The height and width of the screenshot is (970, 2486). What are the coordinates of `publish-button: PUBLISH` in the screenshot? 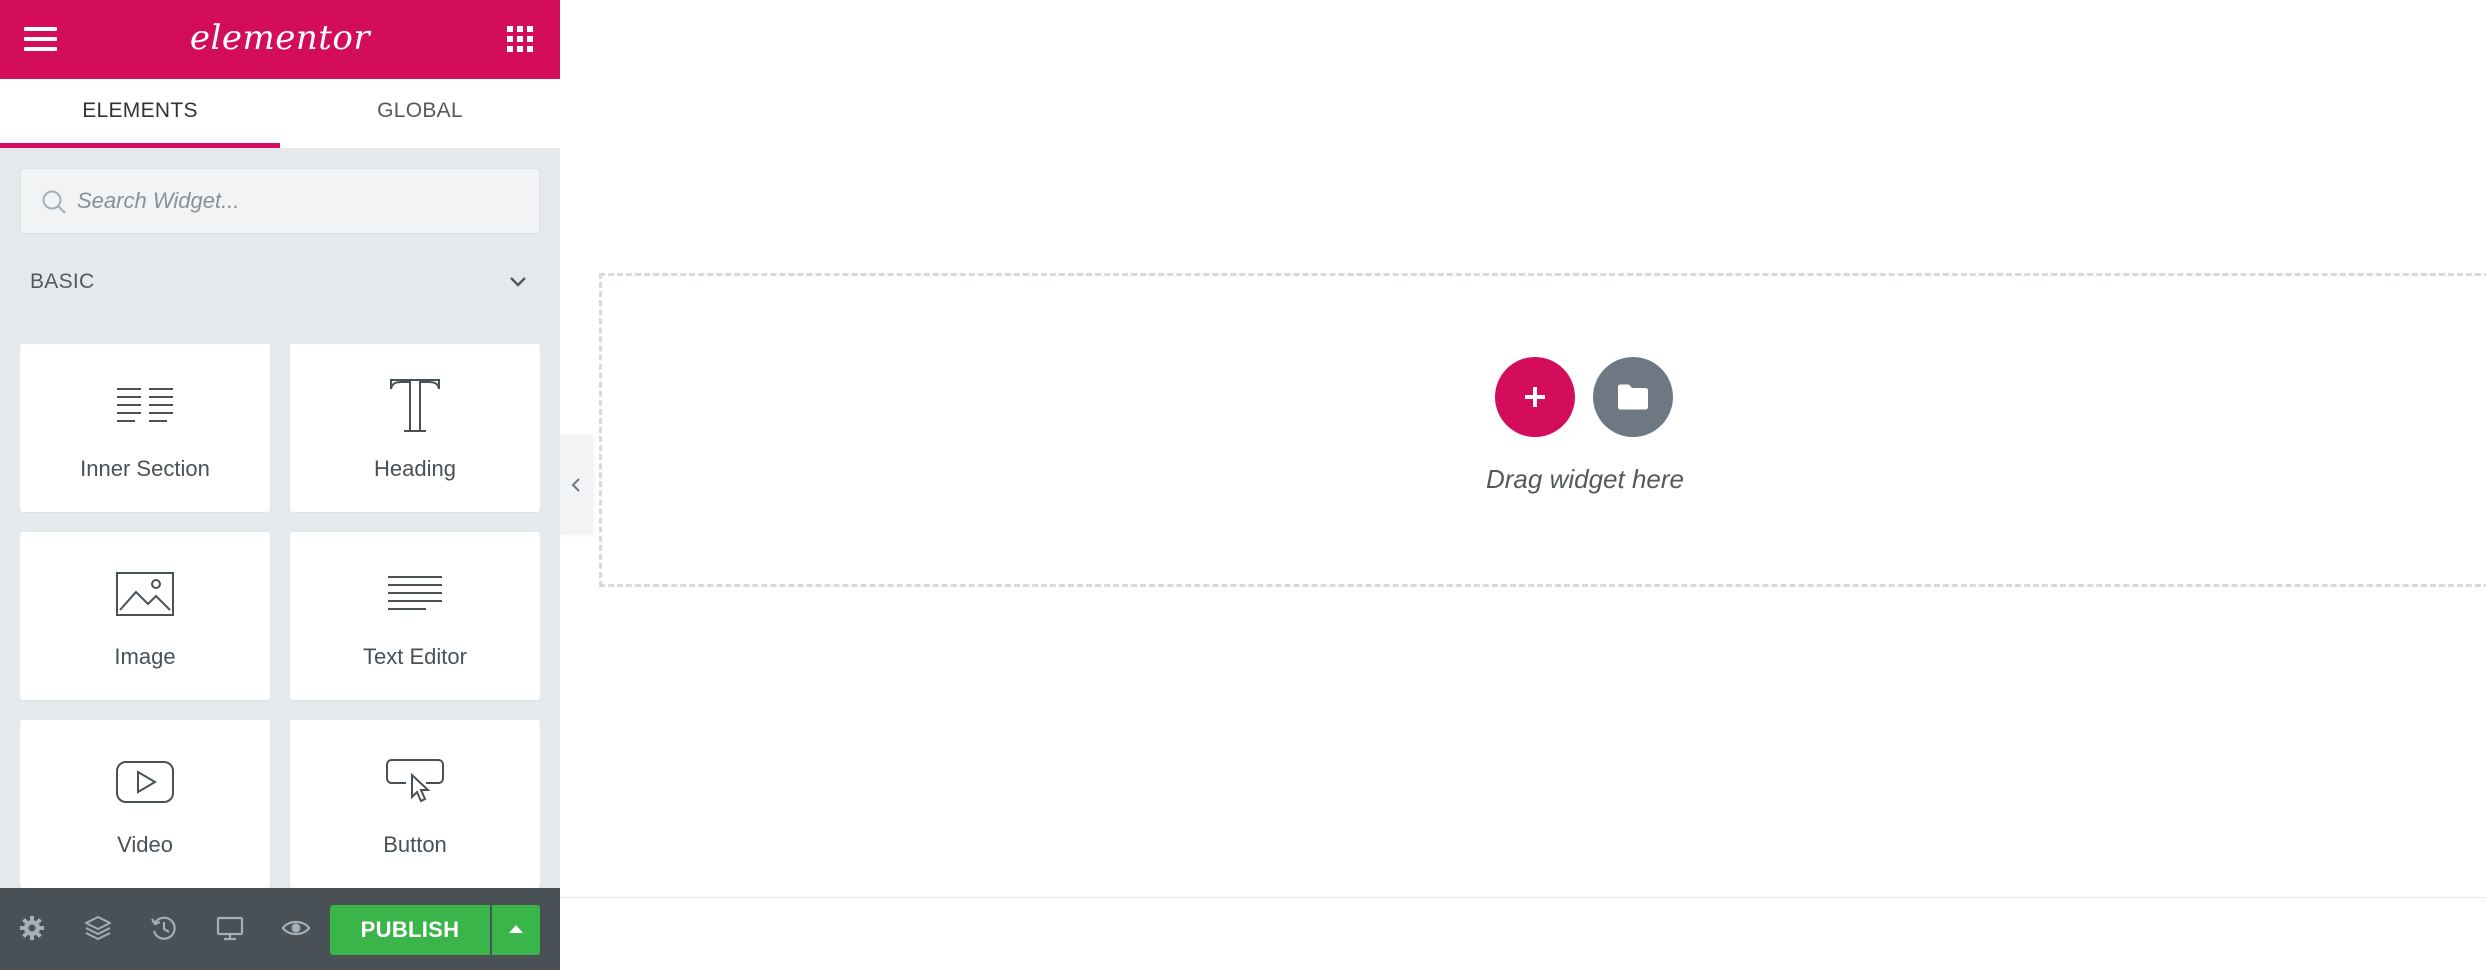 It's located at (410, 930).